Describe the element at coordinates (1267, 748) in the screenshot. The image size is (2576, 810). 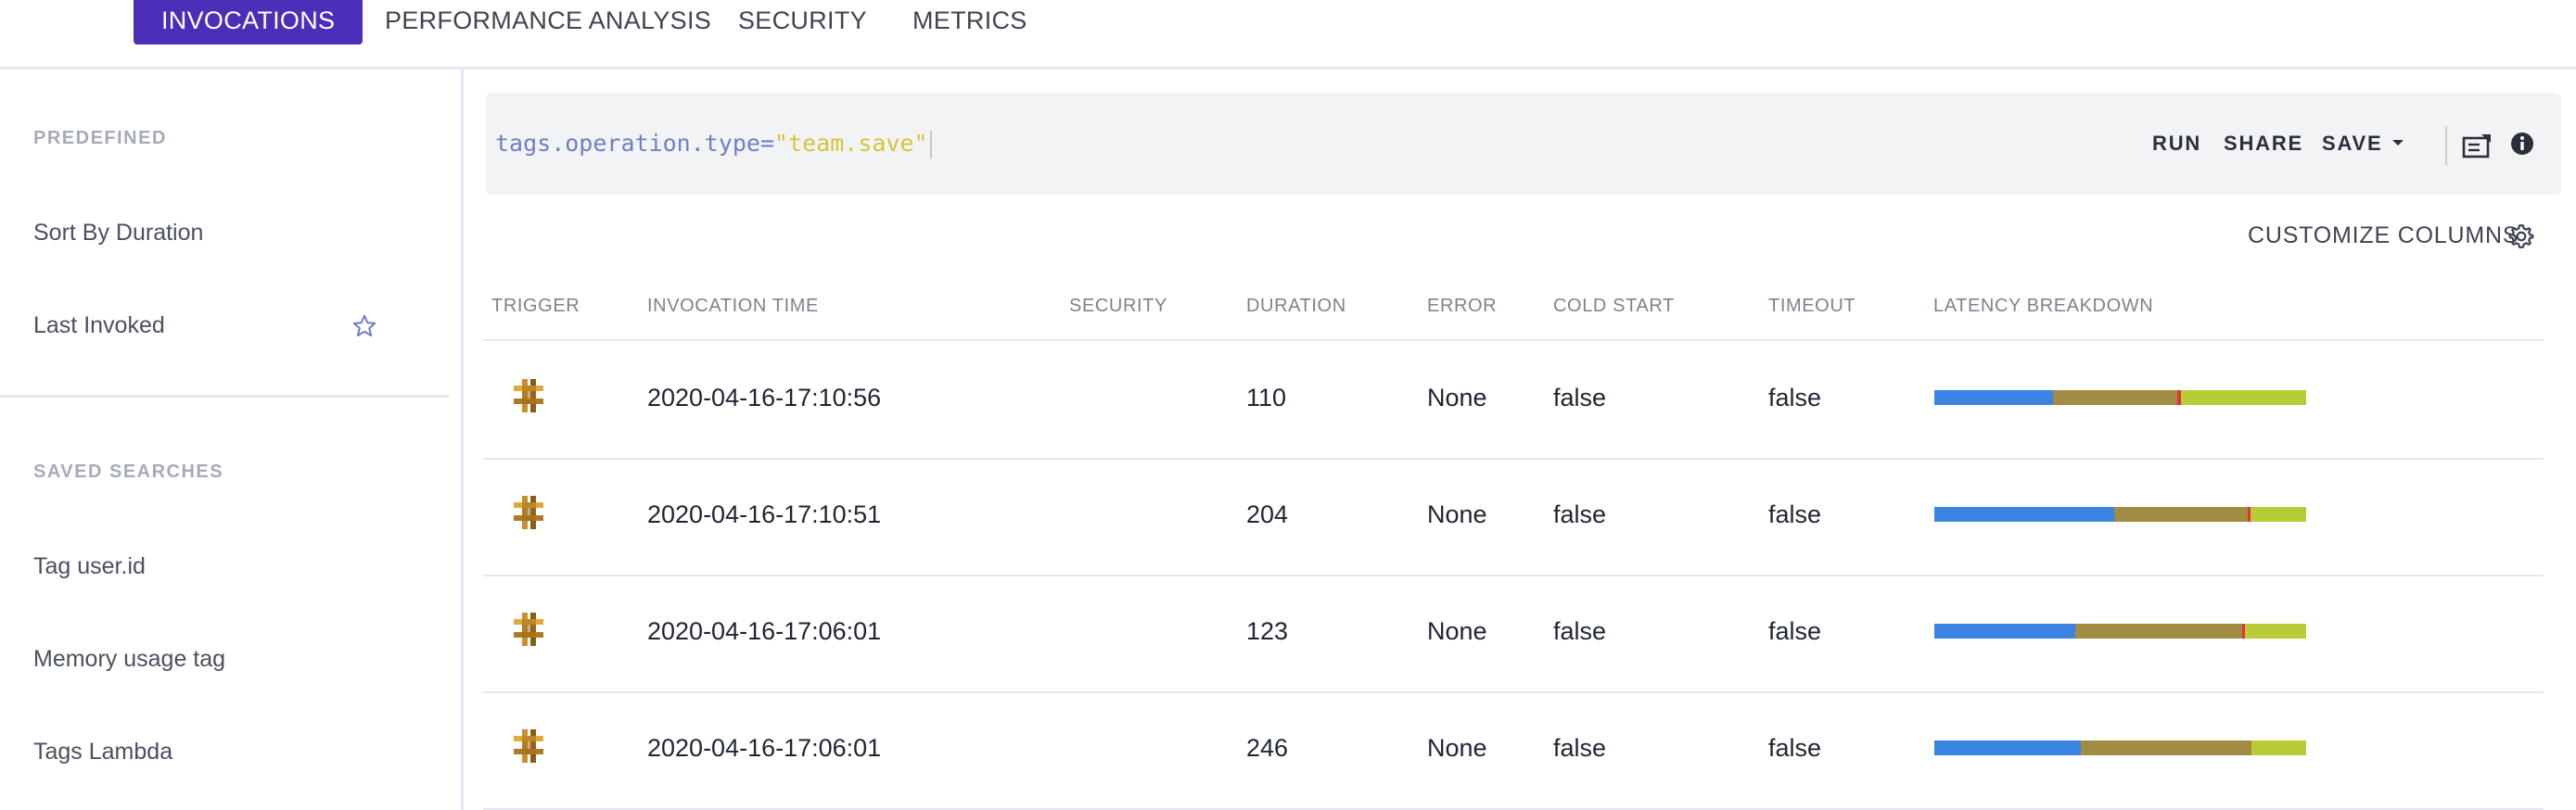
I see `duration-cell: 246` at that location.